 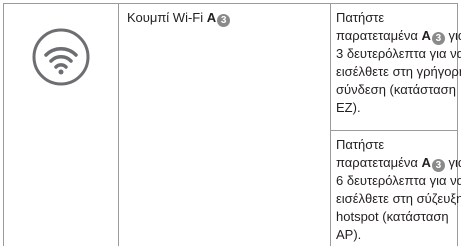 I want to click on row-1-line-5: σύνδεση (κατάσταση, so click(x=396, y=89).